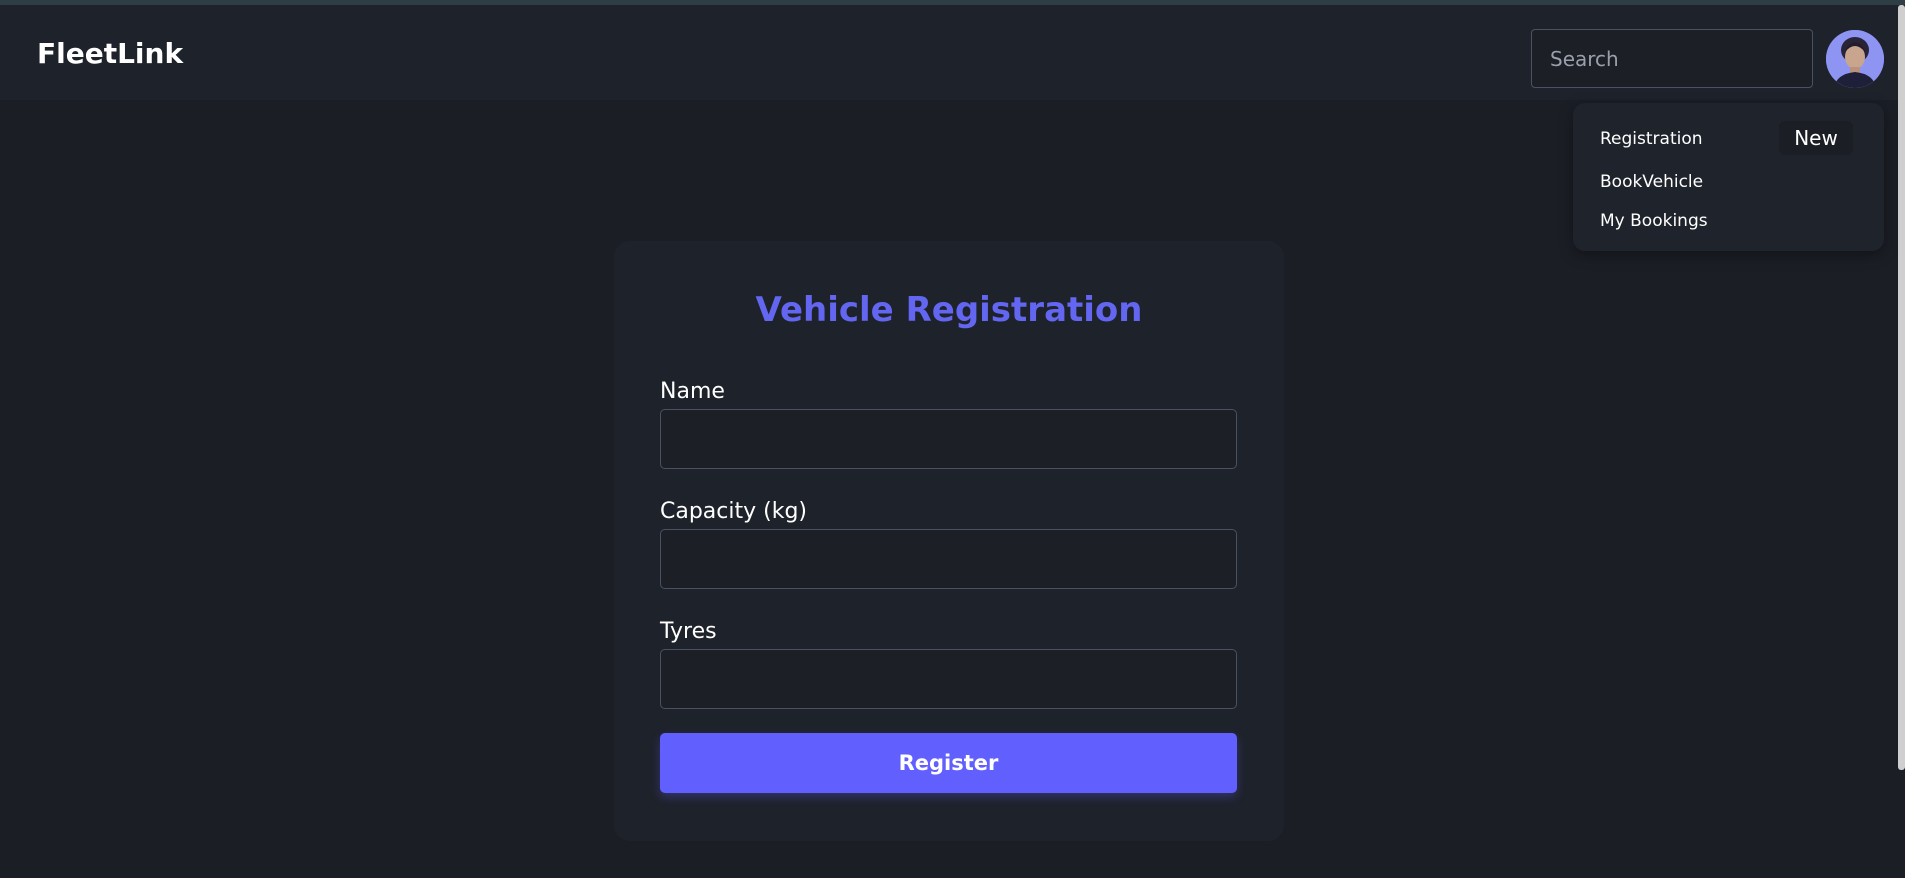 The height and width of the screenshot is (878, 1905). I want to click on page-title: Vehicle Registration, so click(949, 310).